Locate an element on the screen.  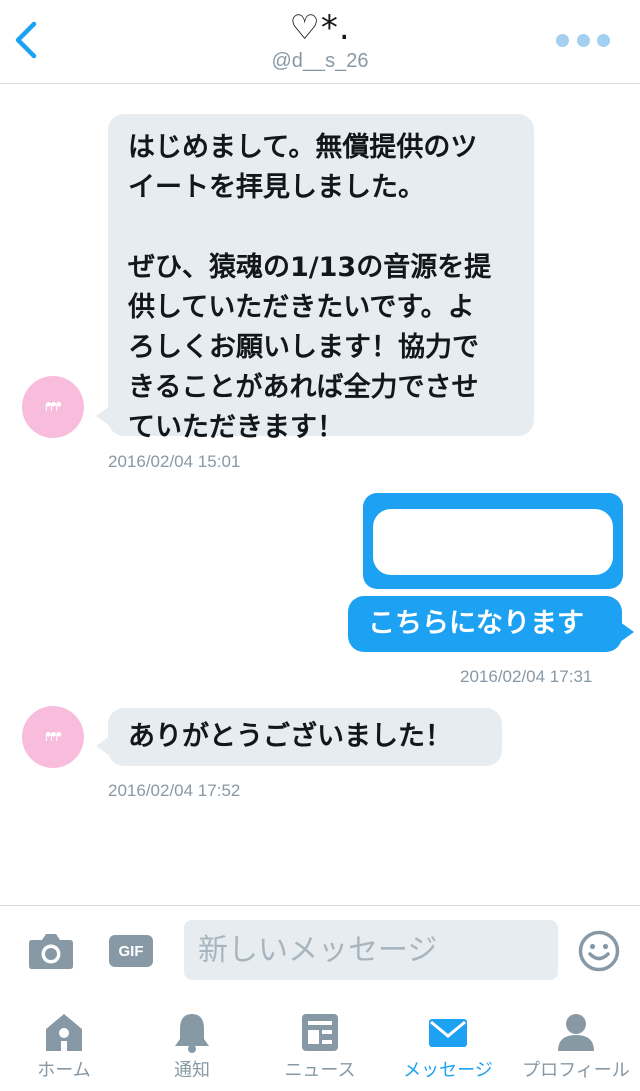
emoji-icon is located at coordinates (599, 951).